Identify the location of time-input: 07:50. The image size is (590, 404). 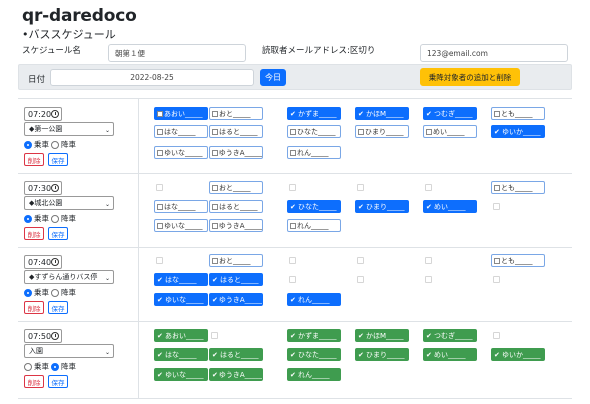
(43, 336).